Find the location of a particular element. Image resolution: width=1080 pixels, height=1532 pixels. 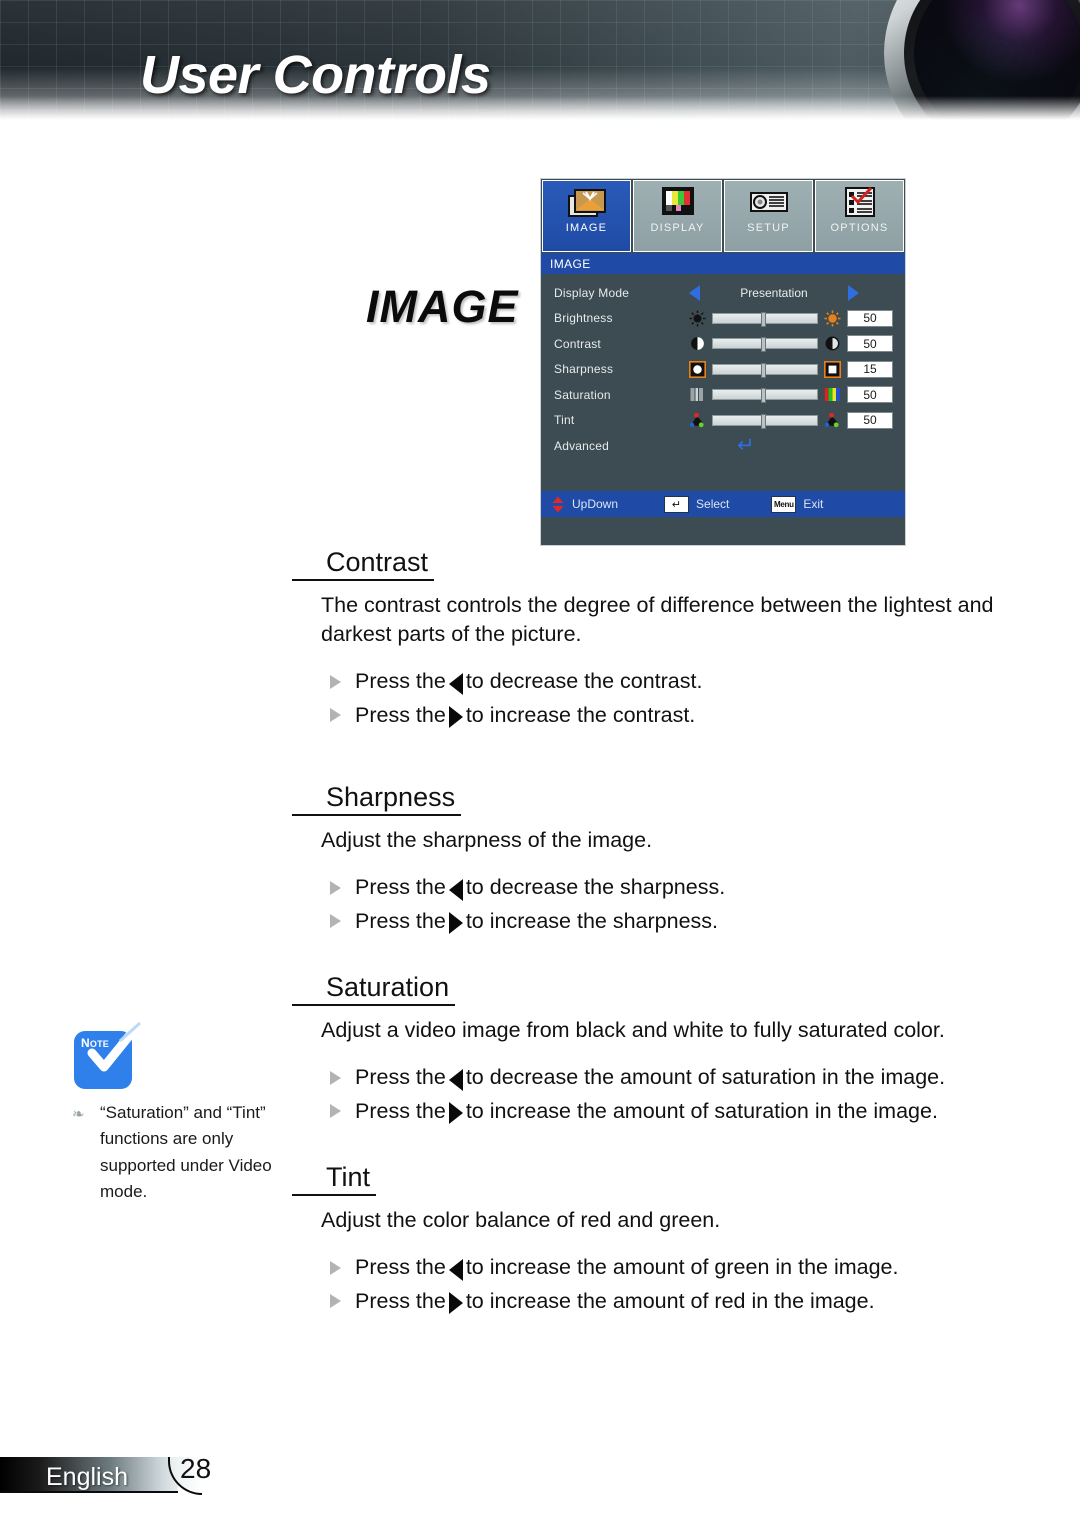

section-sharpness-body: Adjust the sharpness of the image. is located at coordinates (487, 840).